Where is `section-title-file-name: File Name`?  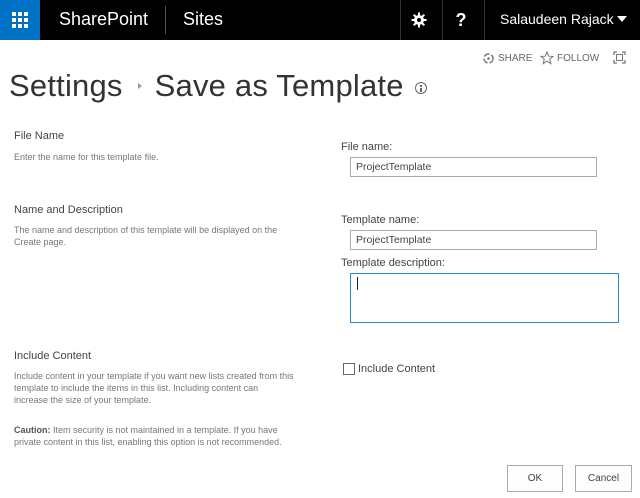 section-title-file-name: File Name is located at coordinates (39, 136).